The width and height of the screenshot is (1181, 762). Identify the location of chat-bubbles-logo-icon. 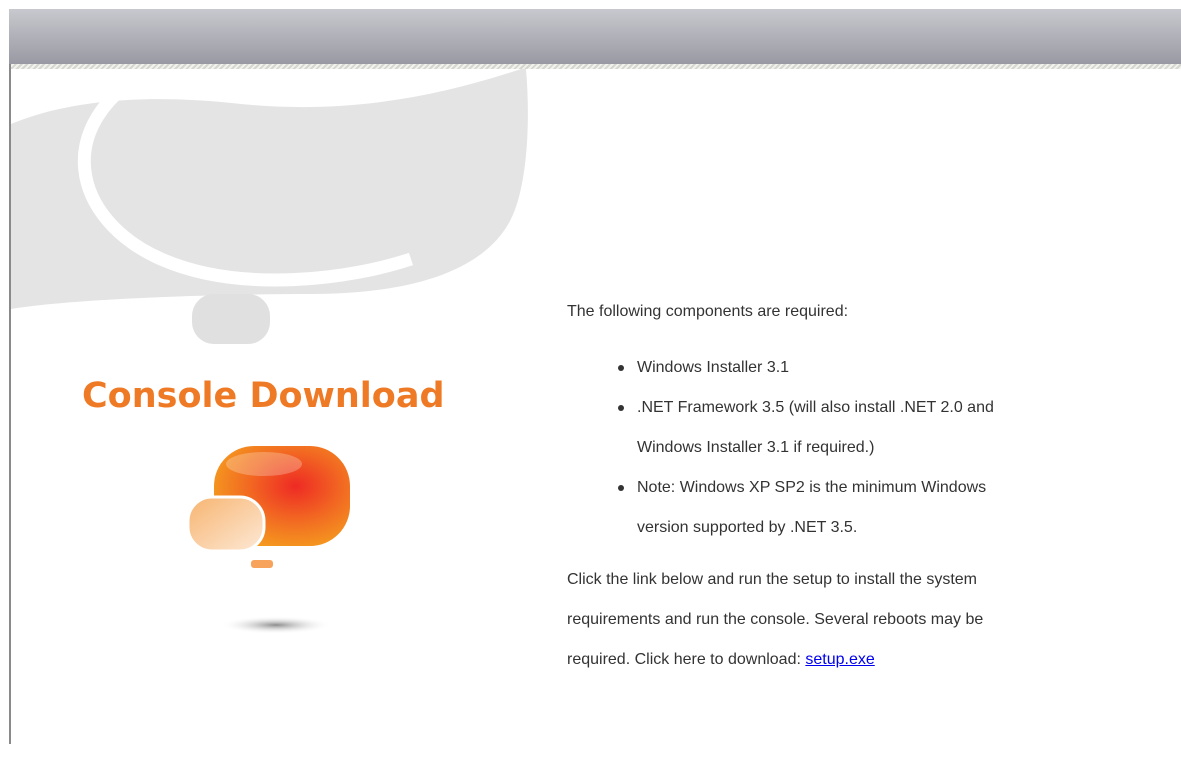
(268, 540).